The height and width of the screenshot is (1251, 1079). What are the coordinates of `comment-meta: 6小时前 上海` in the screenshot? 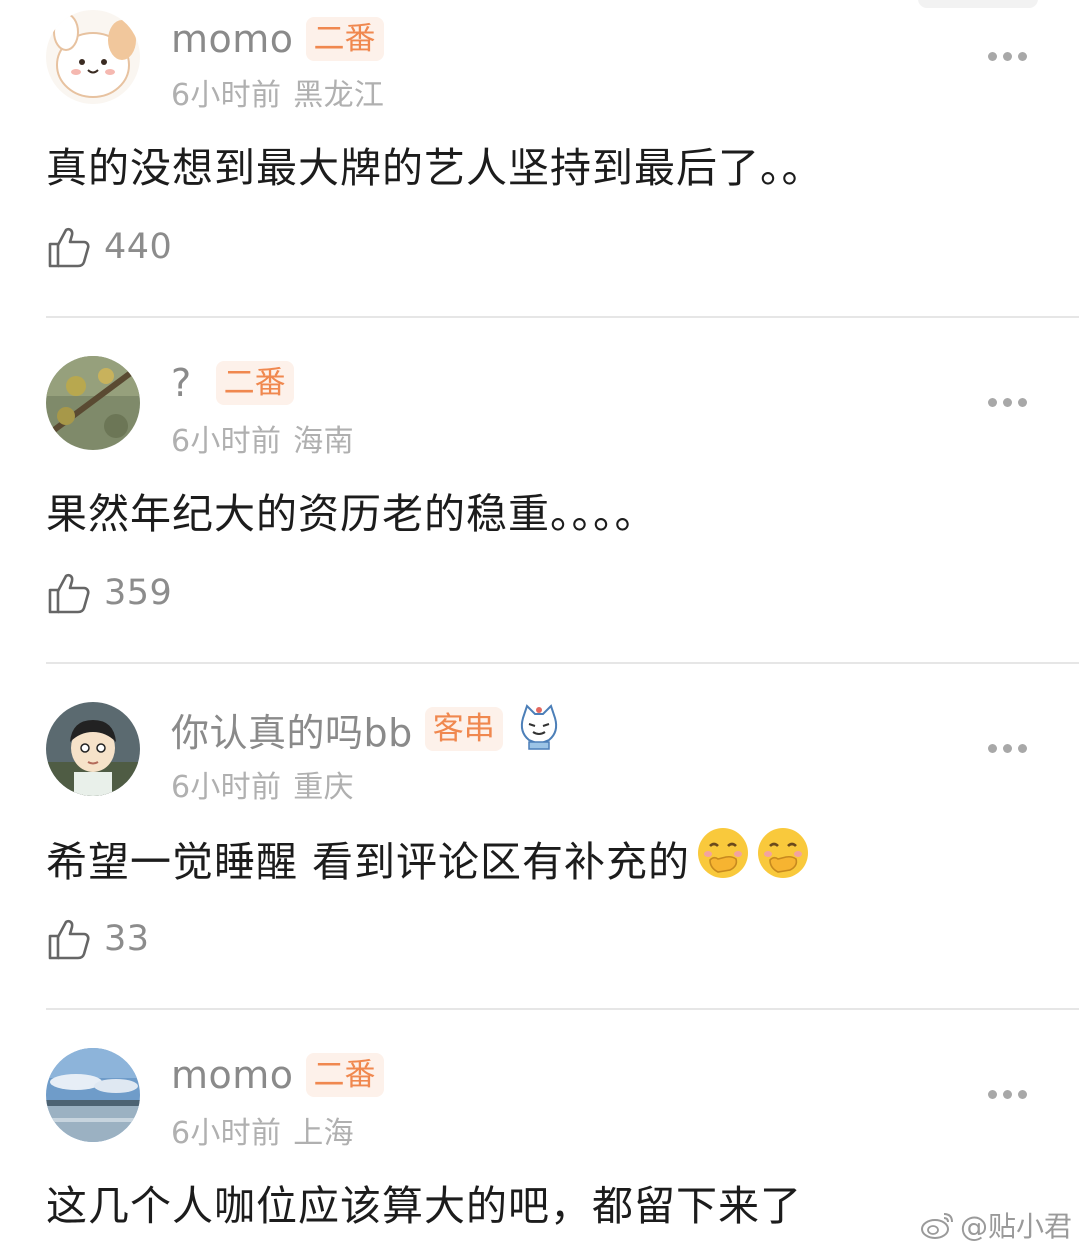 It's located at (262, 1130).